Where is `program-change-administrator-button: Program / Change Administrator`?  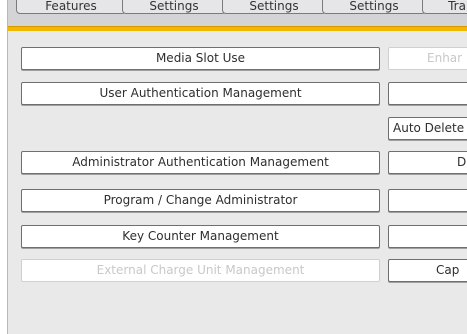
program-change-administrator-button: Program / Change Administrator is located at coordinates (200, 200).